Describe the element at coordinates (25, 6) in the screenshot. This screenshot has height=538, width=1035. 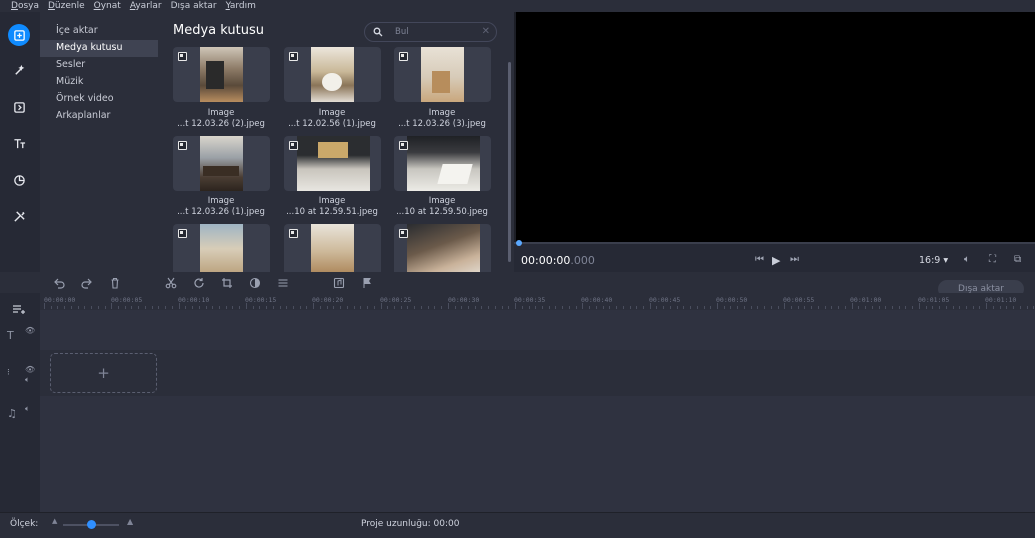
I see `menu-file: Dosya` at that location.